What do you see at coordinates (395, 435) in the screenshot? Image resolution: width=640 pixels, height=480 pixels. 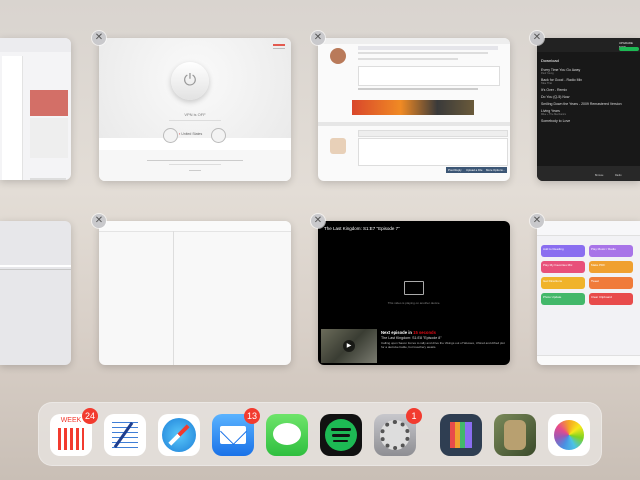 I see `gear-icon` at bounding box center [395, 435].